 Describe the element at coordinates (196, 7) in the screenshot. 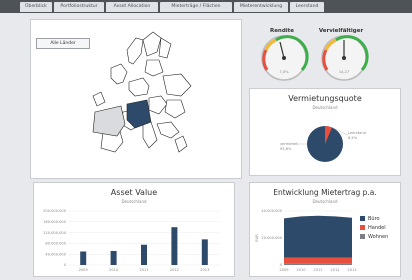

I see `tab-mietertraege: Mieterträge / Flächen` at that location.